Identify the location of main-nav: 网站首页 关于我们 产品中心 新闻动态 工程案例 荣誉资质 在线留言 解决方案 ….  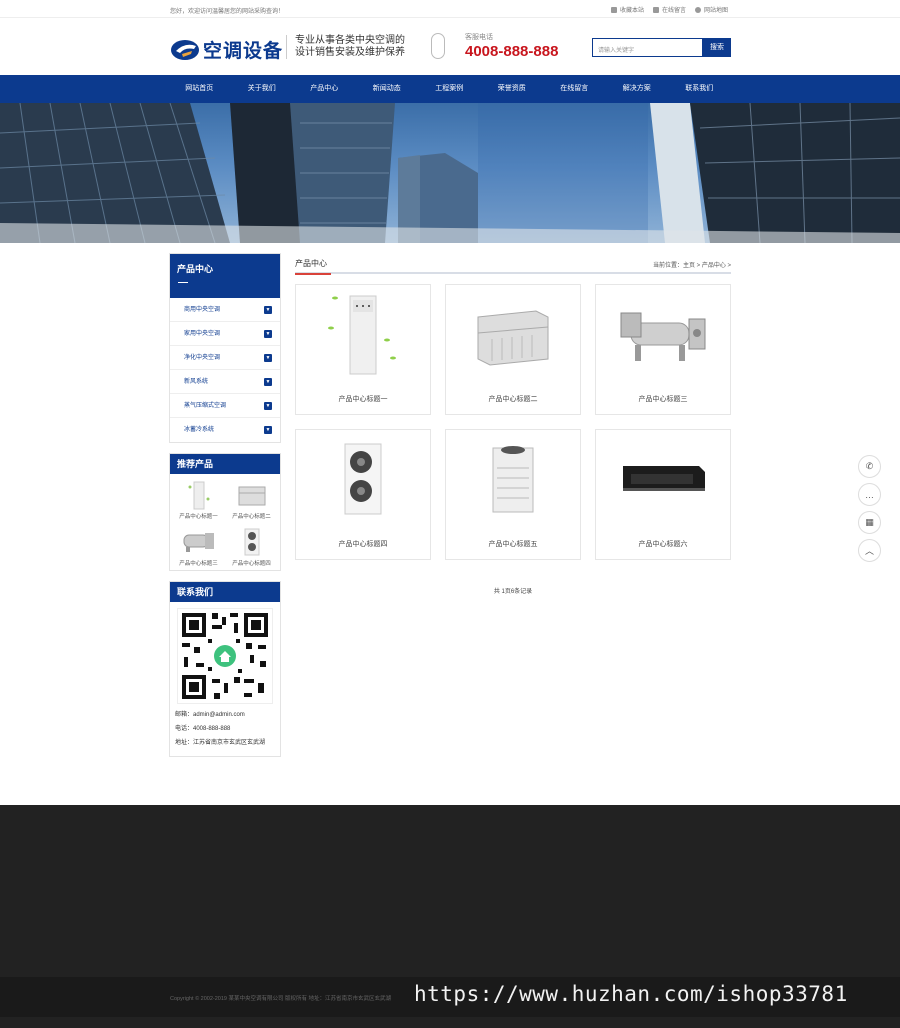
(450, 89).